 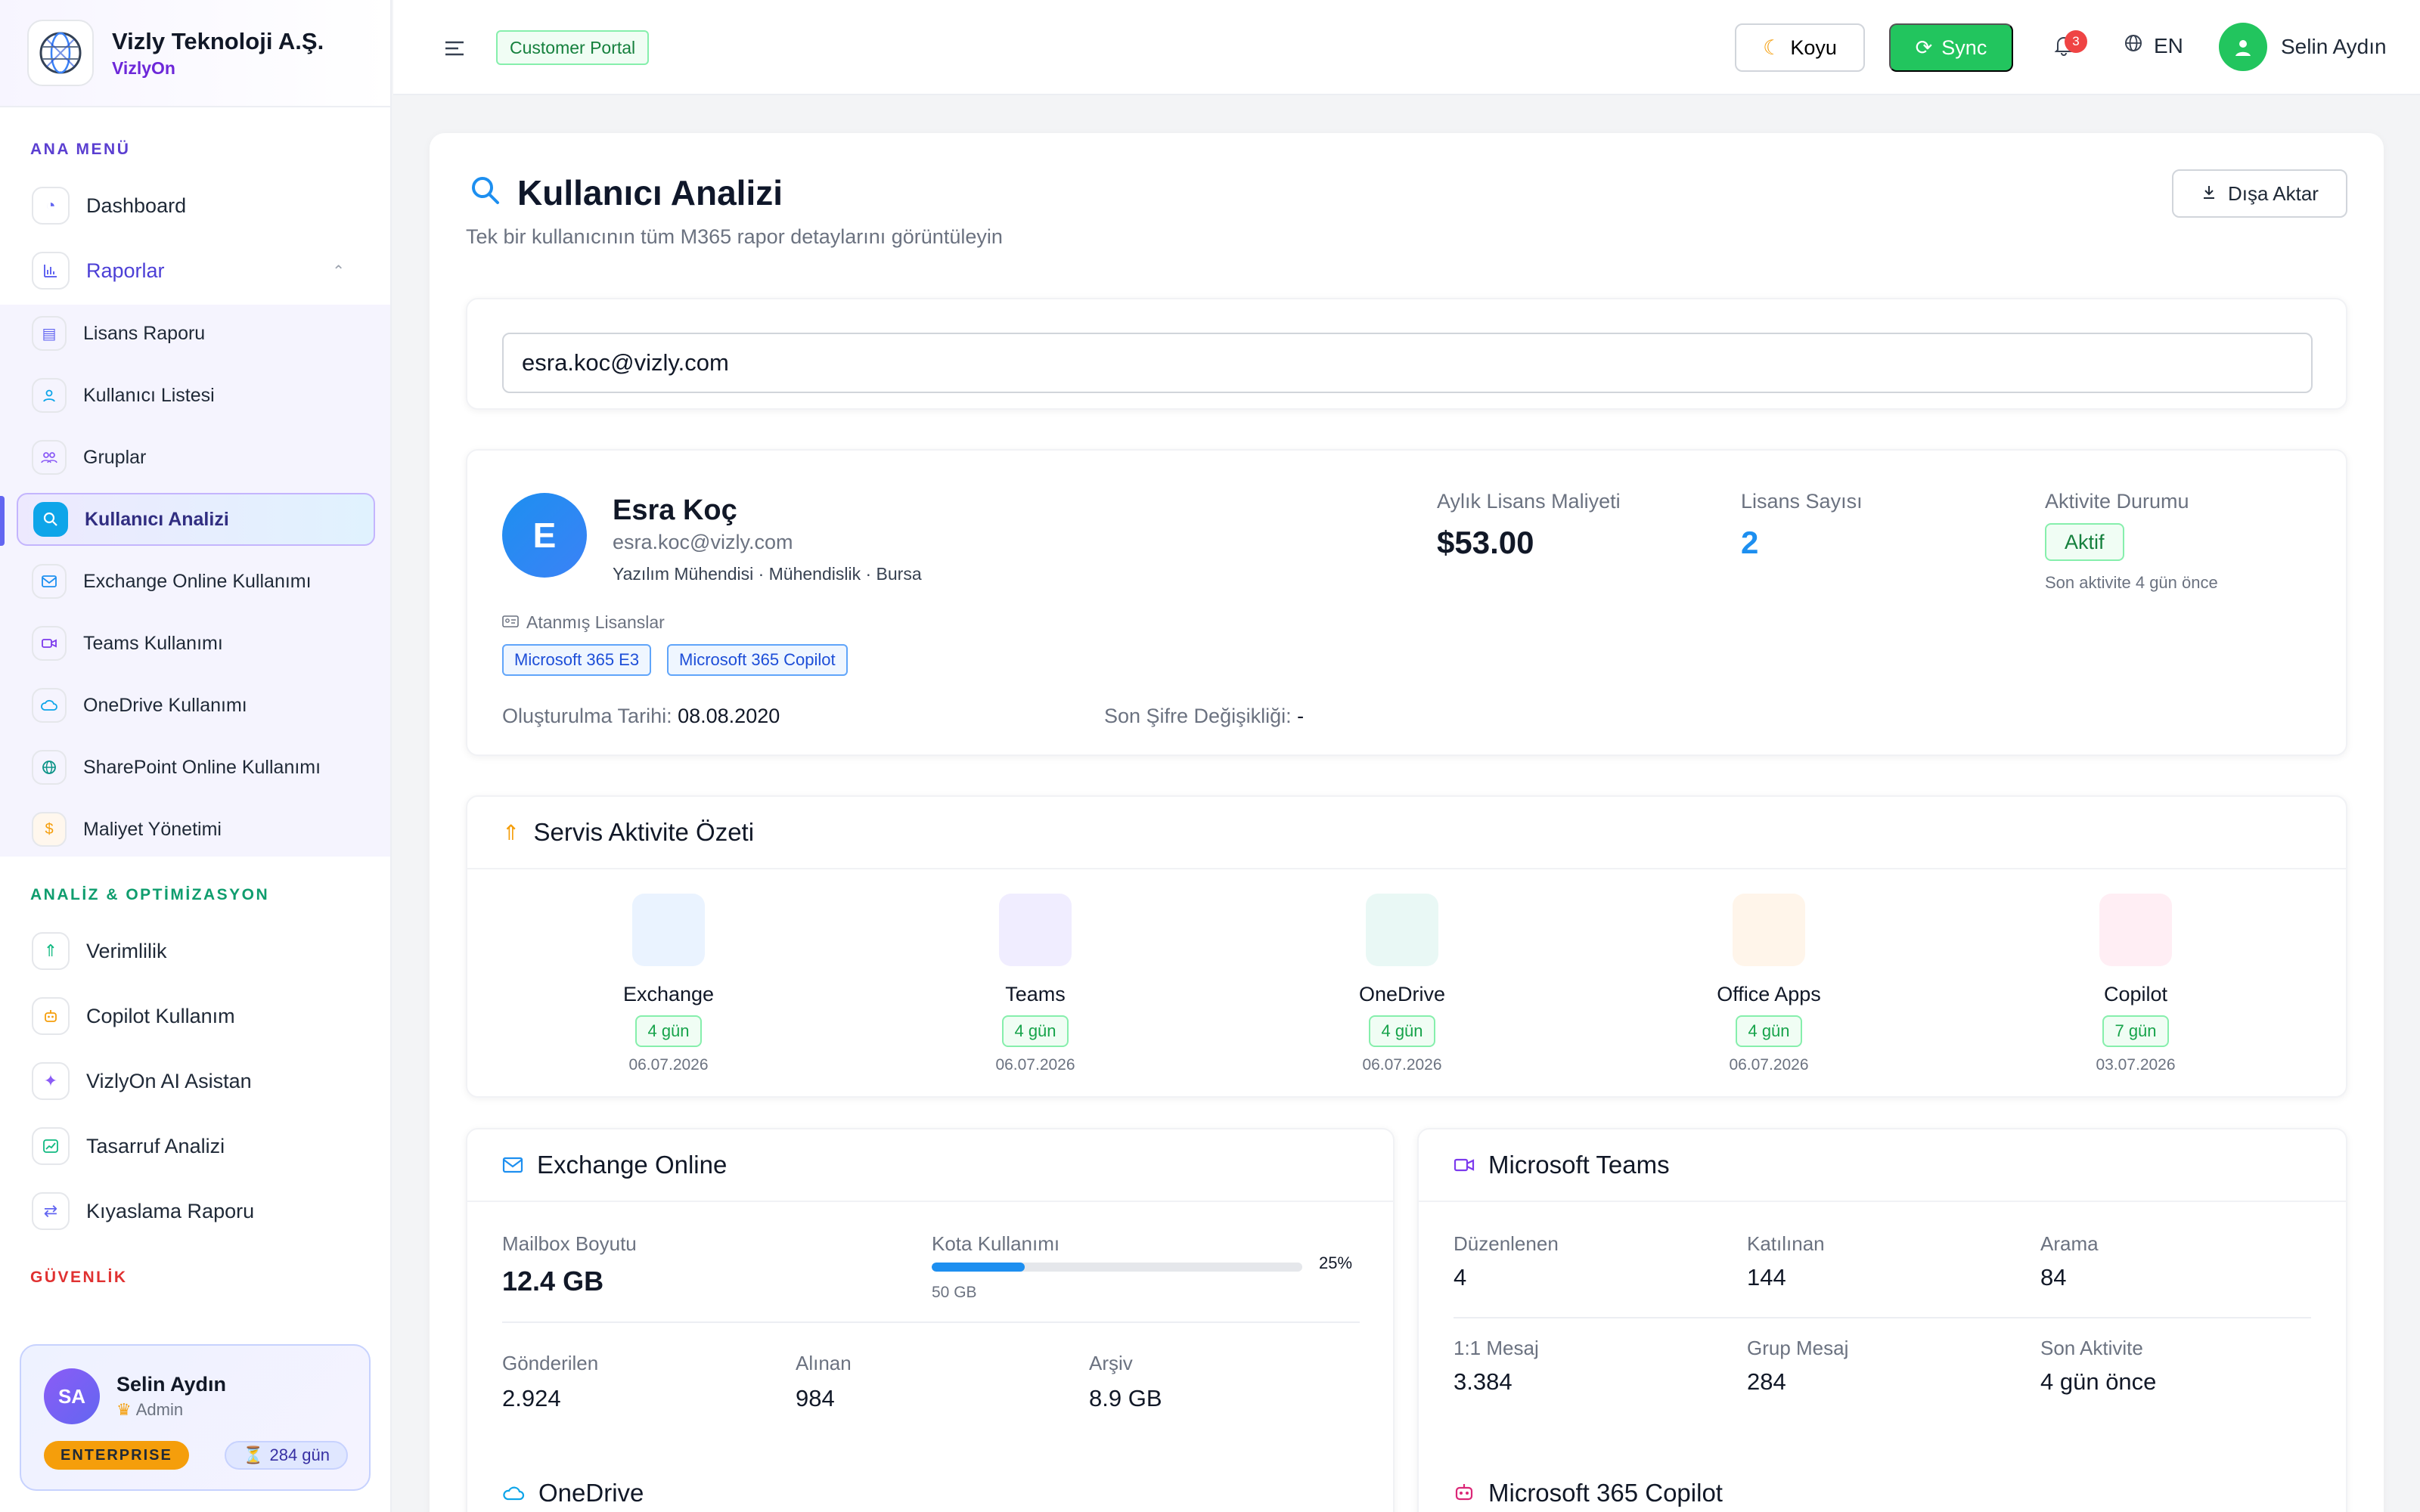 What do you see at coordinates (668, 994) in the screenshot?
I see `service-name: Exchange` at bounding box center [668, 994].